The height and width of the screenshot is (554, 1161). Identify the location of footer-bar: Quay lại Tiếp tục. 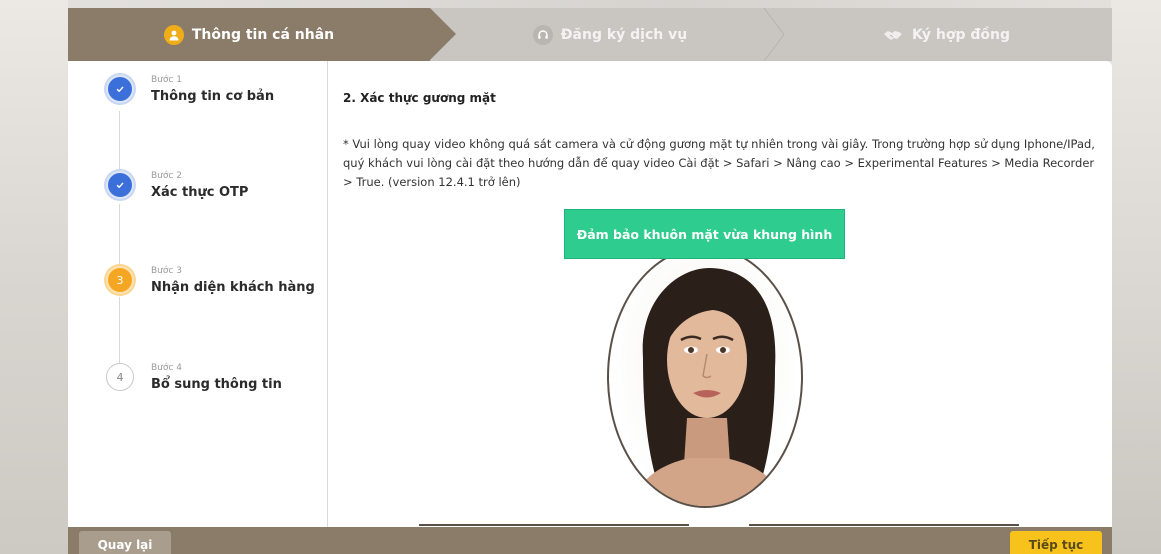
(590, 540).